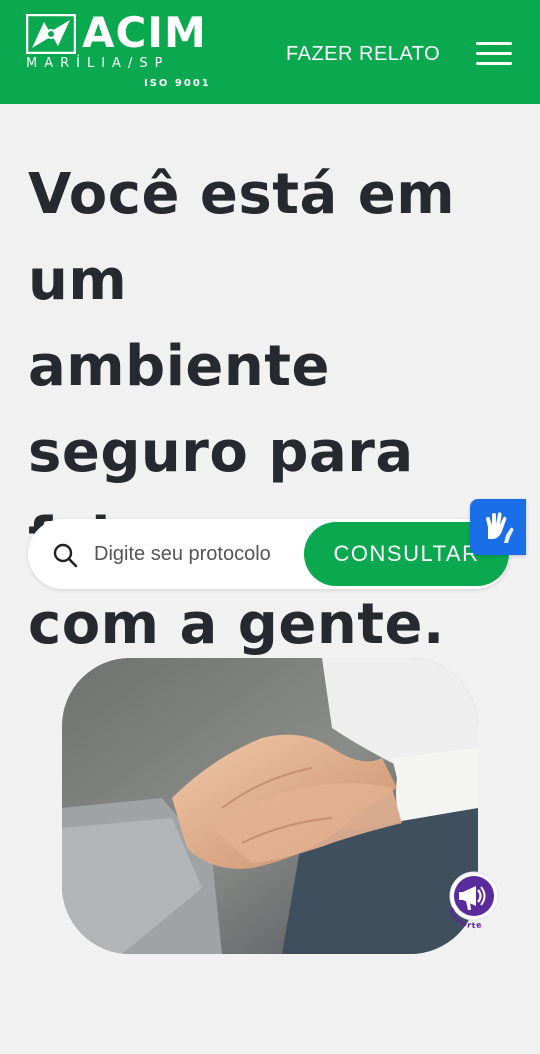  I want to click on search-icon, so click(65, 555).